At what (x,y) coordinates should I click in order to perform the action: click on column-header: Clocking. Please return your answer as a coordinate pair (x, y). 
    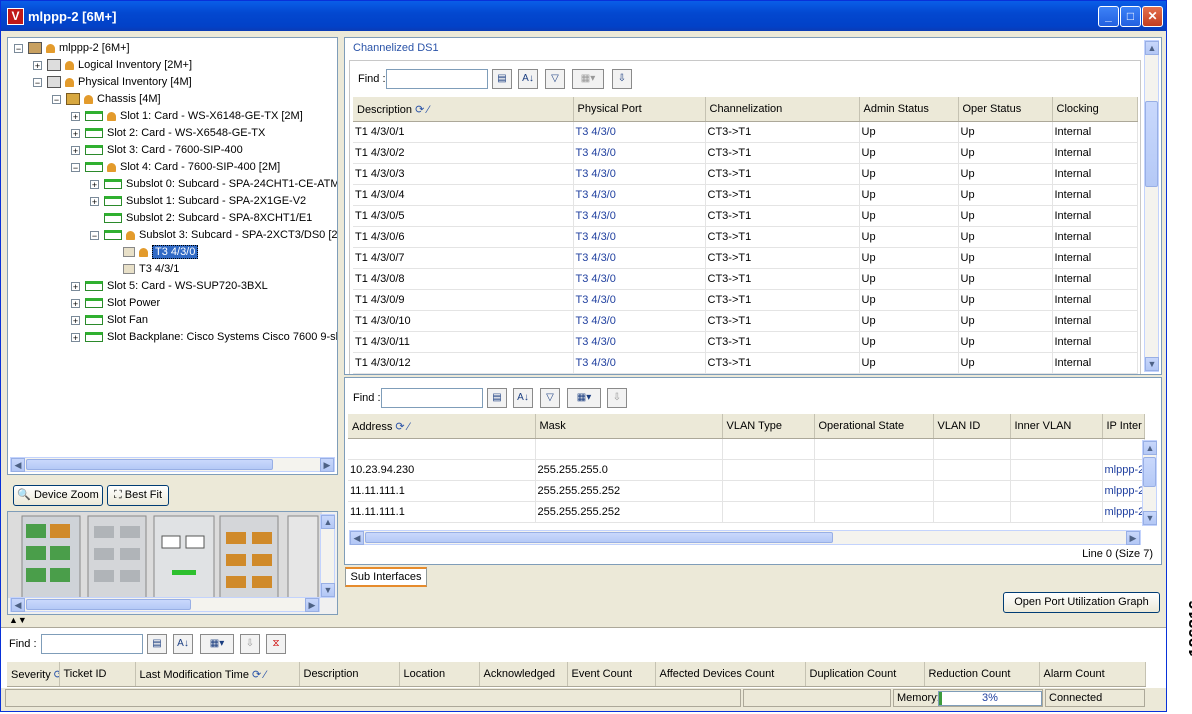
    Looking at the image, I should click on (1095, 109).